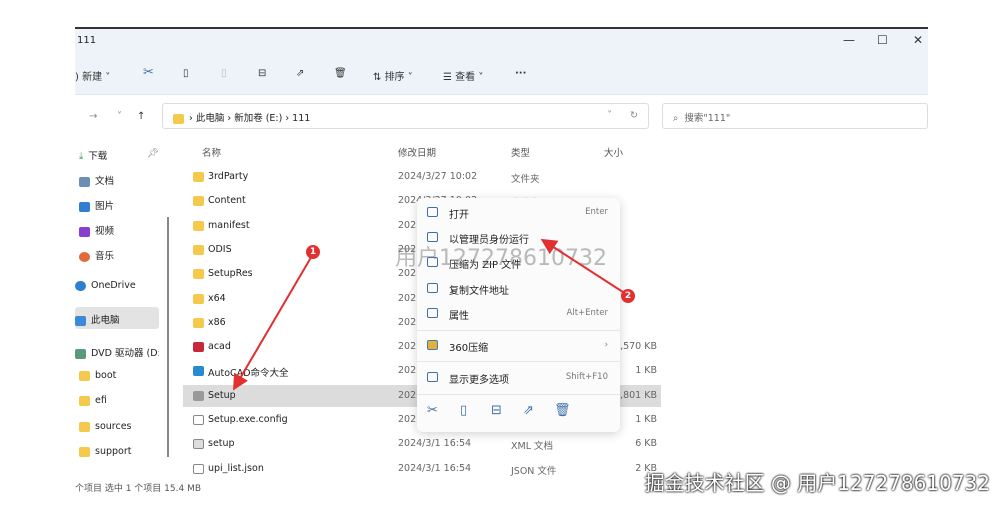 The image size is (1006, 512). What do you see at coordinates (429, 314) in the screenshot?
I see `annotation-arrows` at bounding box center [429, 314].